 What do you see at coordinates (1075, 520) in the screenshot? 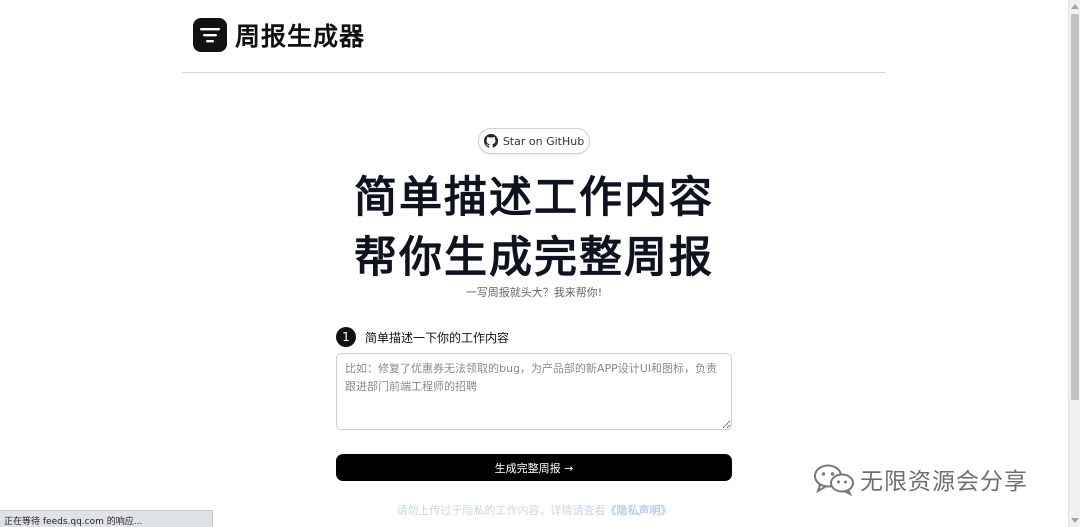
I see `scroll-down-arrow-icon` at bounding box center [1075, 520].